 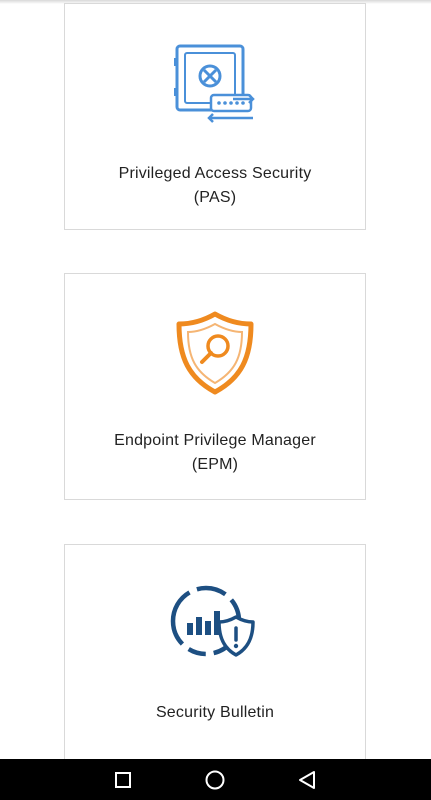 What do you see at coordinates (215, 453) in the screenshot?
I see `card-title: Endpoint Privilege Manager (EPM)` at bounding box center [215, 453].